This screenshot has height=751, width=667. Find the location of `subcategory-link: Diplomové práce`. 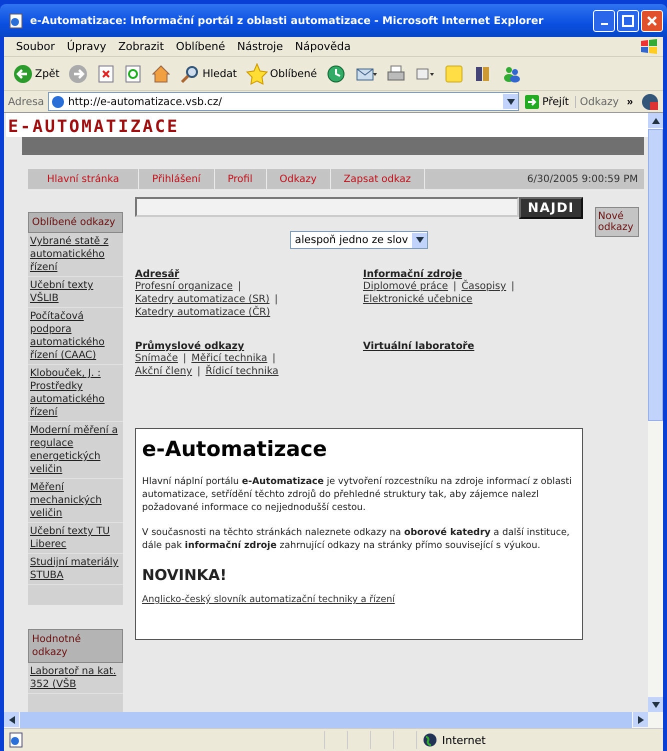

subcategory-link: Diplomové práce is located at coordinates (405, 286).